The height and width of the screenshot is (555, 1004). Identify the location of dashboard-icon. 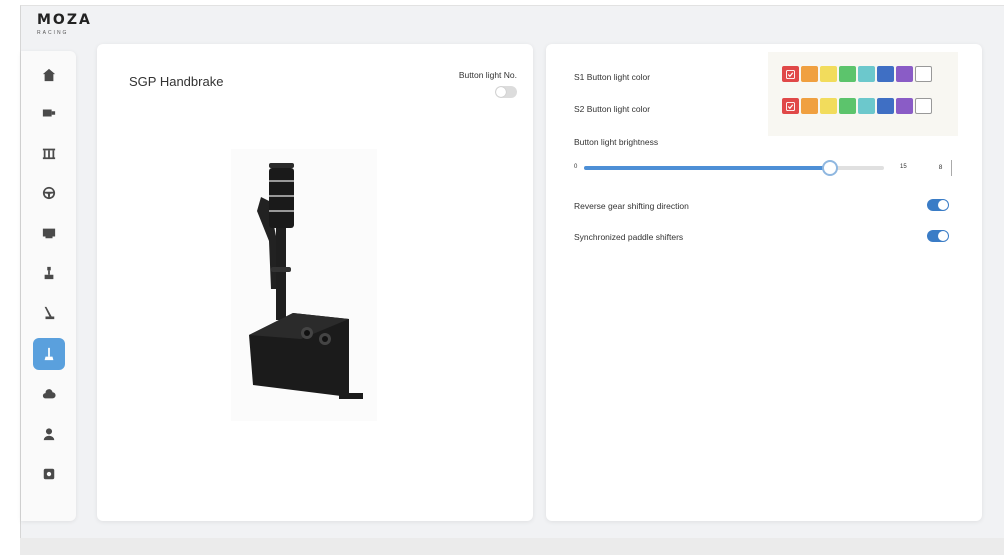
(49, 233).